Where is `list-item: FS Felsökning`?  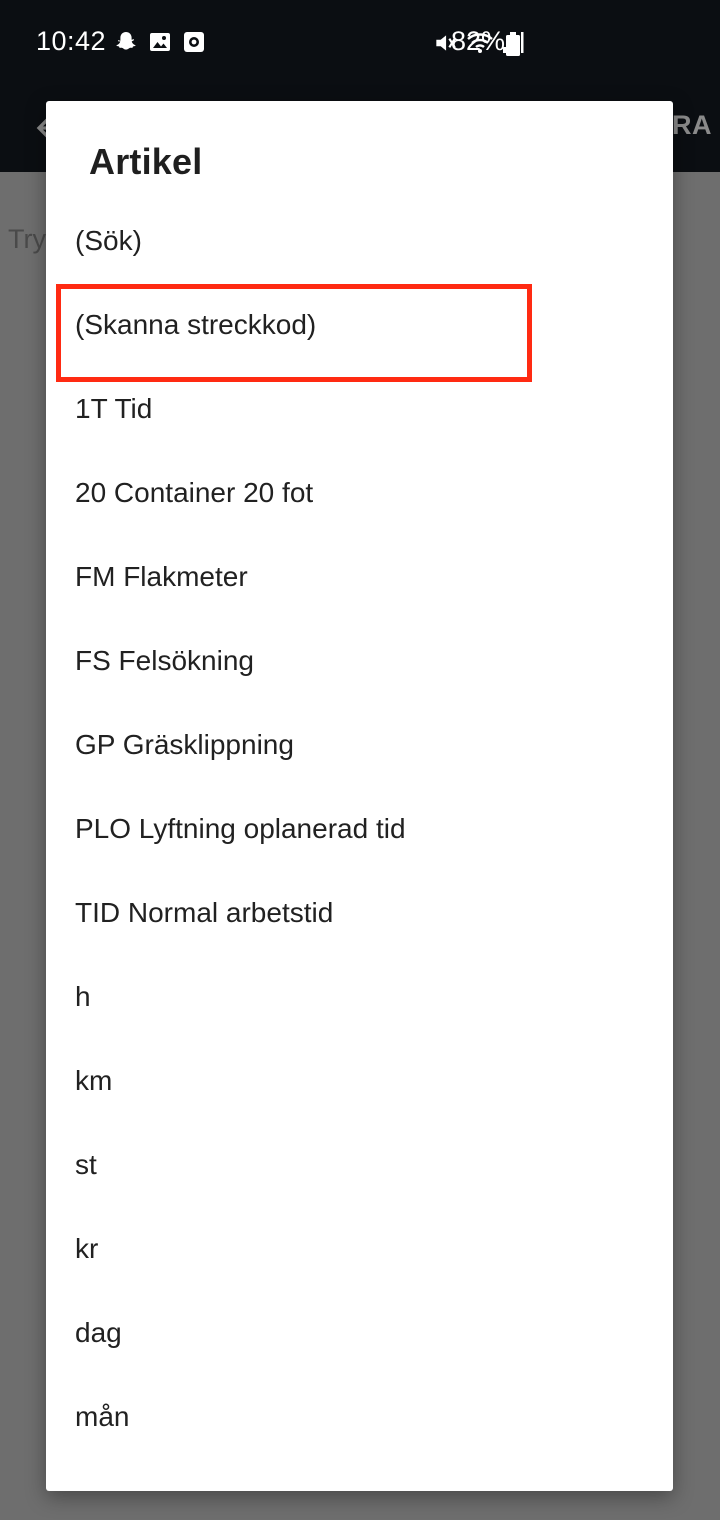 list-item: FS Felsökning is located at coordinates (359, 661).